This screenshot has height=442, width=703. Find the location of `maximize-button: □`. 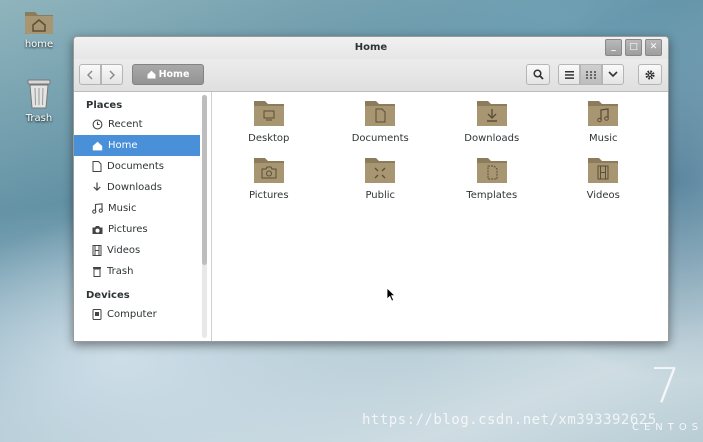

maximize-button: □ is located at coordinates (633, 47).